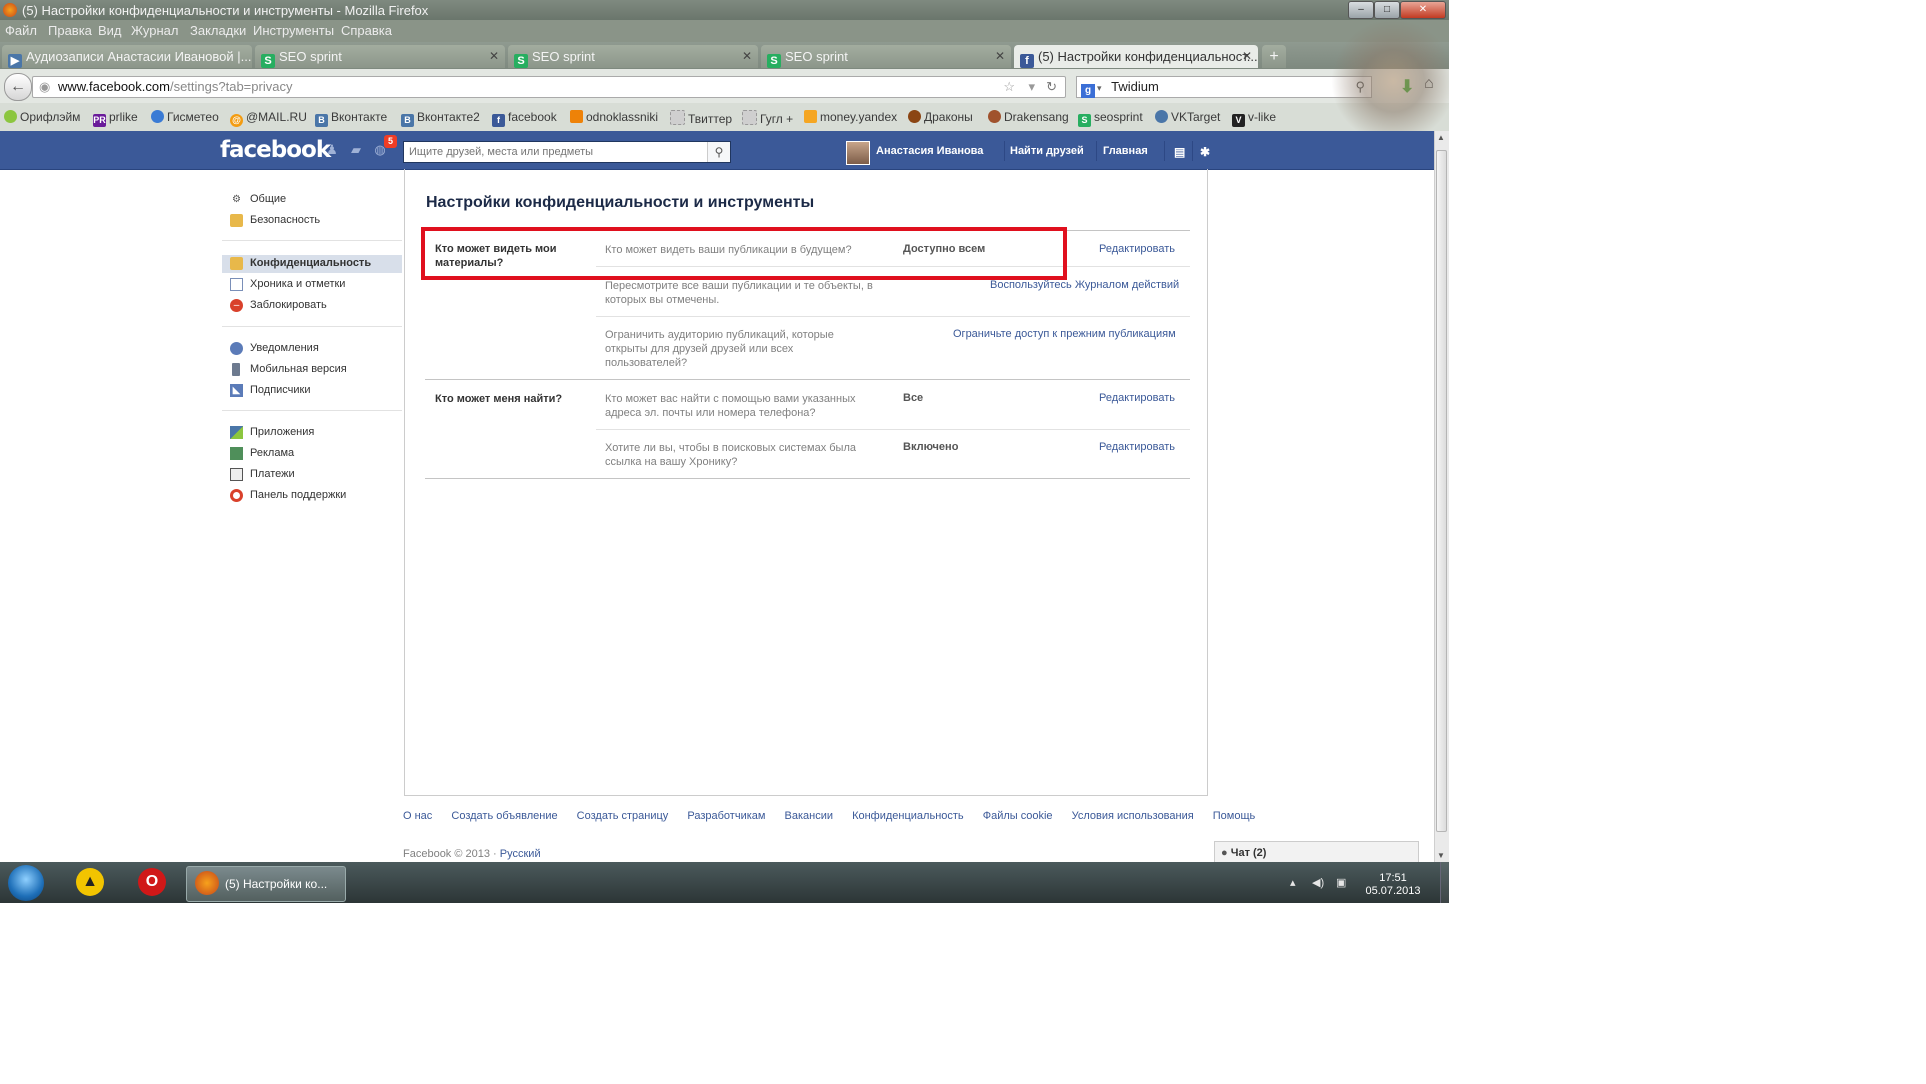 This screenshot has height=1084, width=1926. I want to click on friend-requests-icon: ♟, so click(332, 150).